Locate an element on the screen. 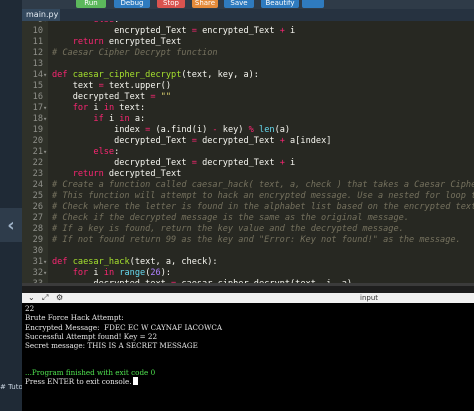 Image resolution: width=474 pixels, height=411 pixels. code-text: # Caesar Cipher Decrypt function is located at coordinates (135, 53).